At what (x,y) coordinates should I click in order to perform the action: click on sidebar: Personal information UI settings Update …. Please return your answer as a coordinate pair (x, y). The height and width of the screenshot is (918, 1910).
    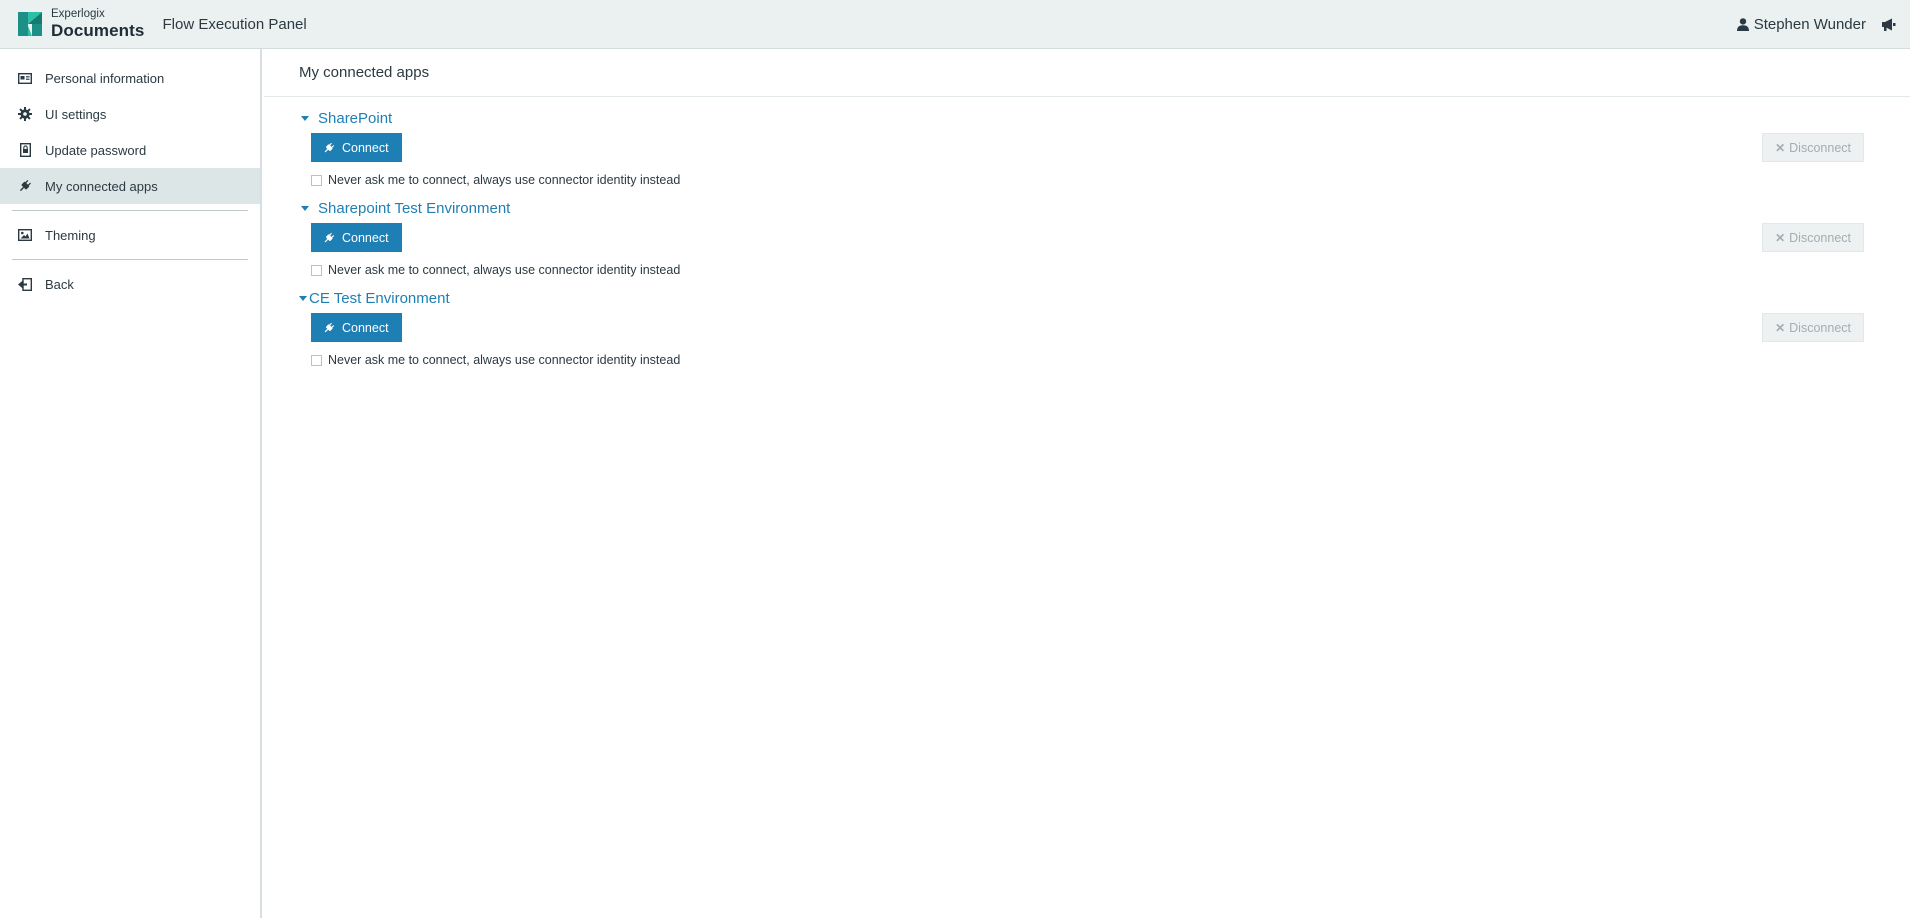
    Looking at the image, I should click on (131, 483).